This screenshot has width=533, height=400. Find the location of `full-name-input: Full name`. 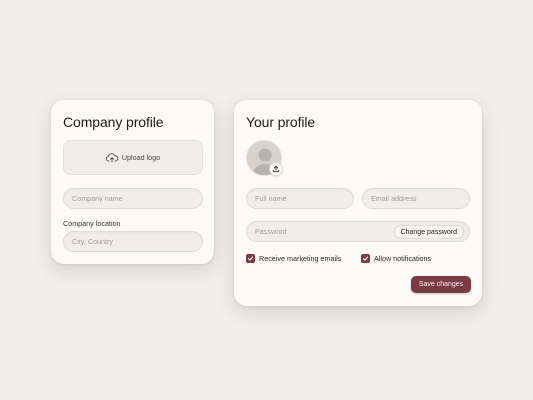

full-name-input: Full name is located at coordinates (300, 198).